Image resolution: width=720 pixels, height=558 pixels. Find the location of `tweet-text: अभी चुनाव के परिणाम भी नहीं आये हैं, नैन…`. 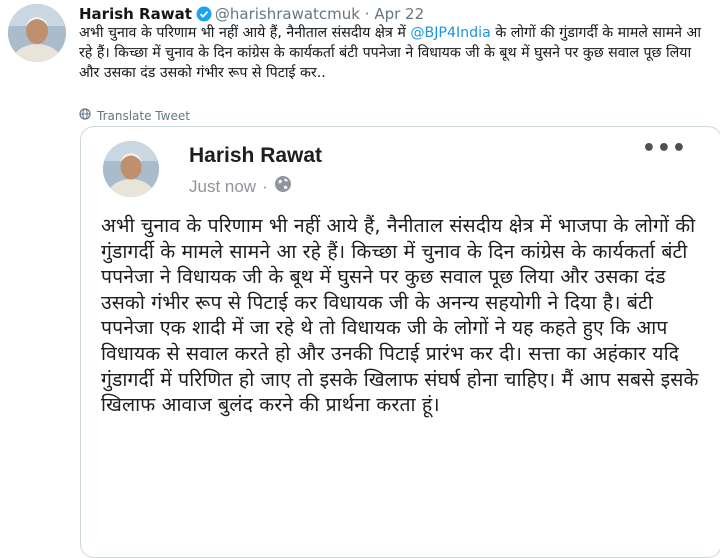

tweet-text: अभी चुनाव के परिणाम भी नहीं आये हैं, नैन… is located at coordinates (395, 53).